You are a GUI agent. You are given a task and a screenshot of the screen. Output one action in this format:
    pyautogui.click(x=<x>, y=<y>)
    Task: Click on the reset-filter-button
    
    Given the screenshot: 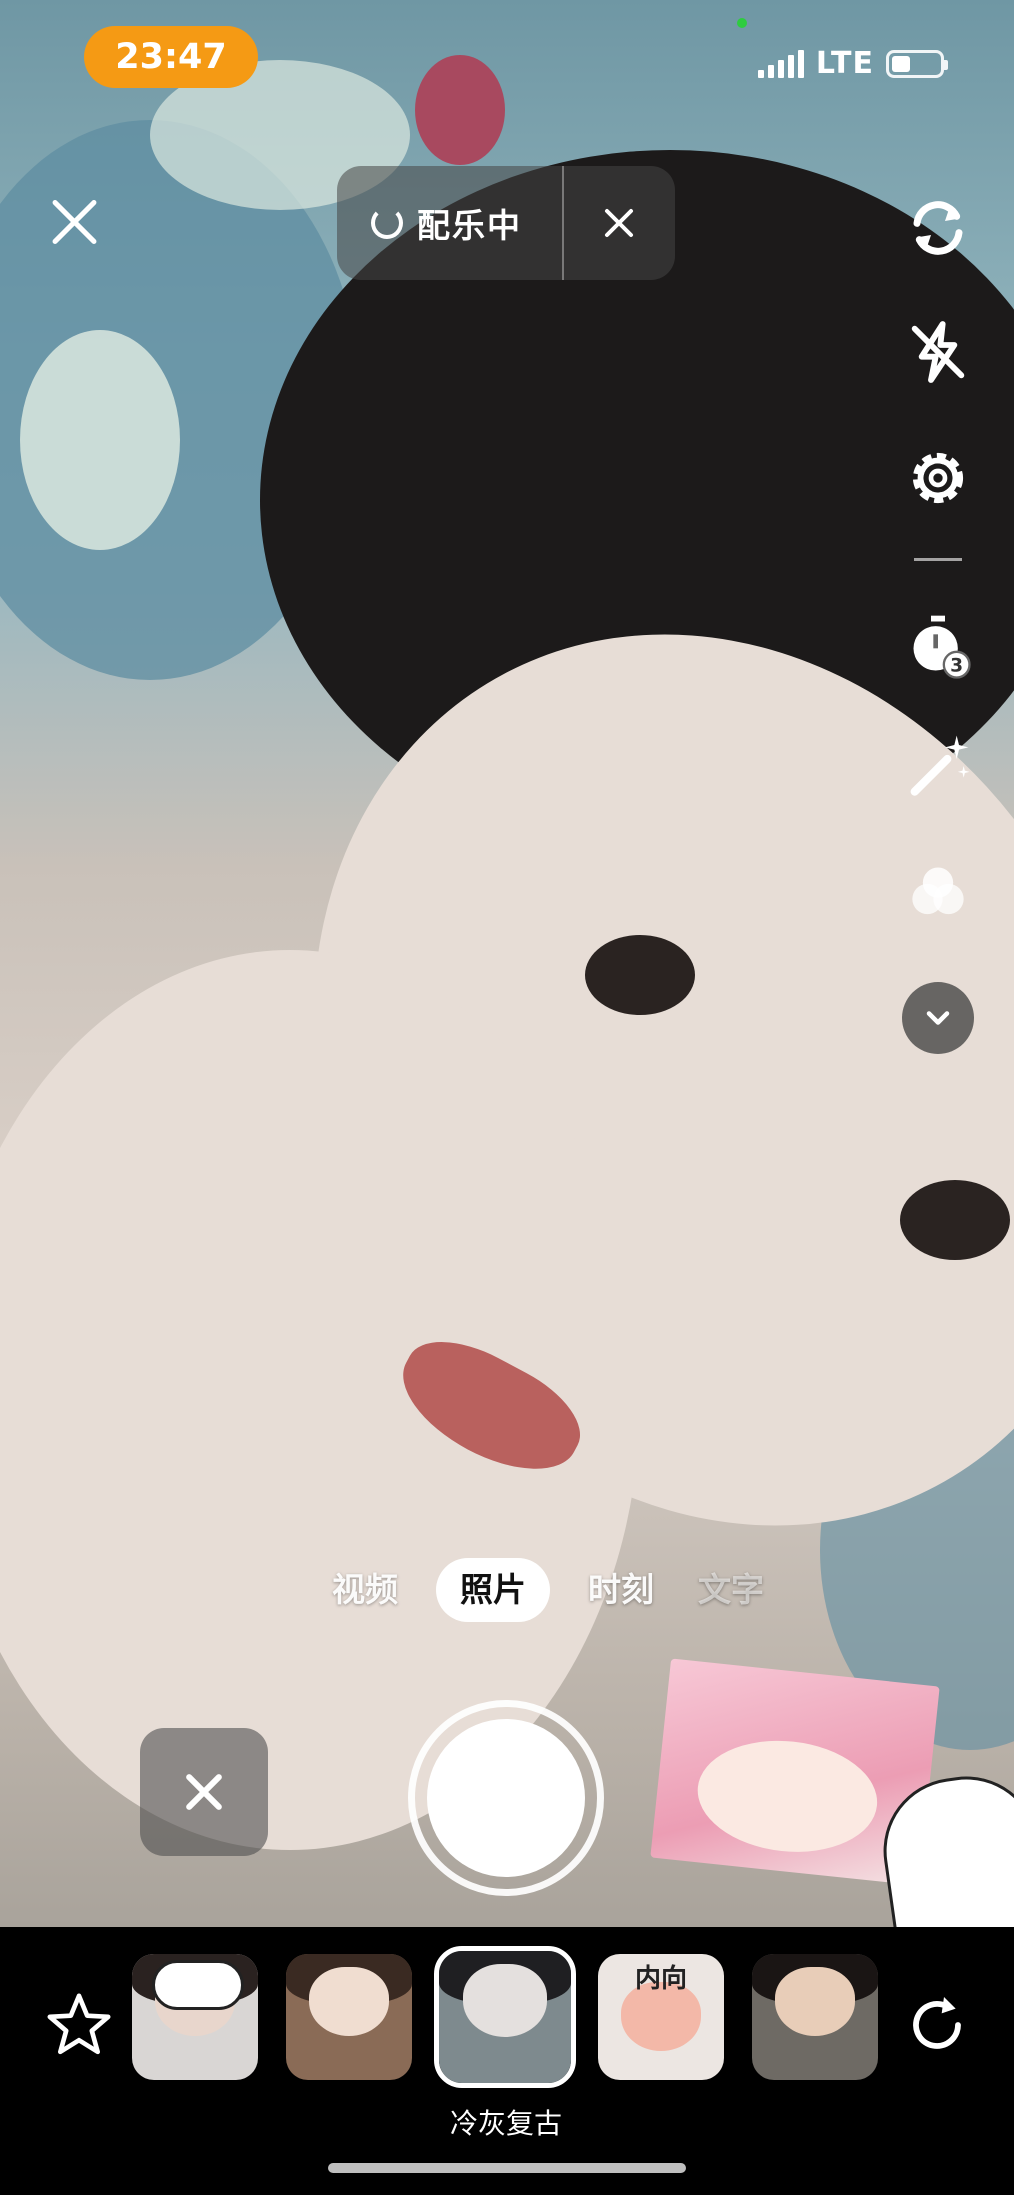 What is the action you would take?
    pyautogui.click(x=937, y=2025)
    